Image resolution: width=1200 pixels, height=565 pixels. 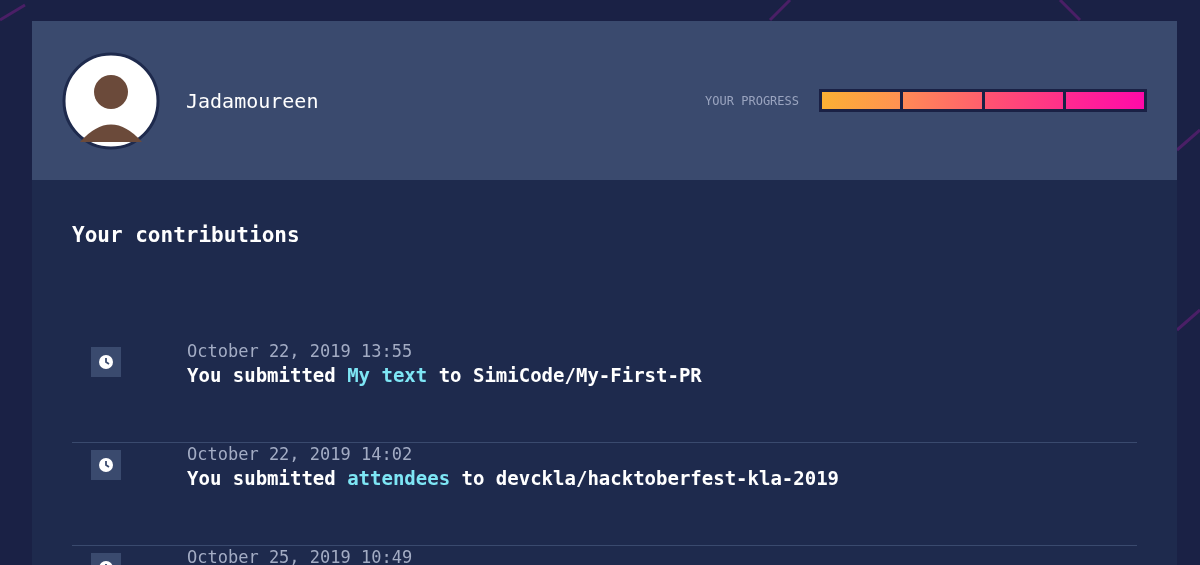 What do you see at coordinates (300, 555) in the screenshot?
I see `contribution-date: October 25, 2019 10:49` at bounding box center [300, 555].